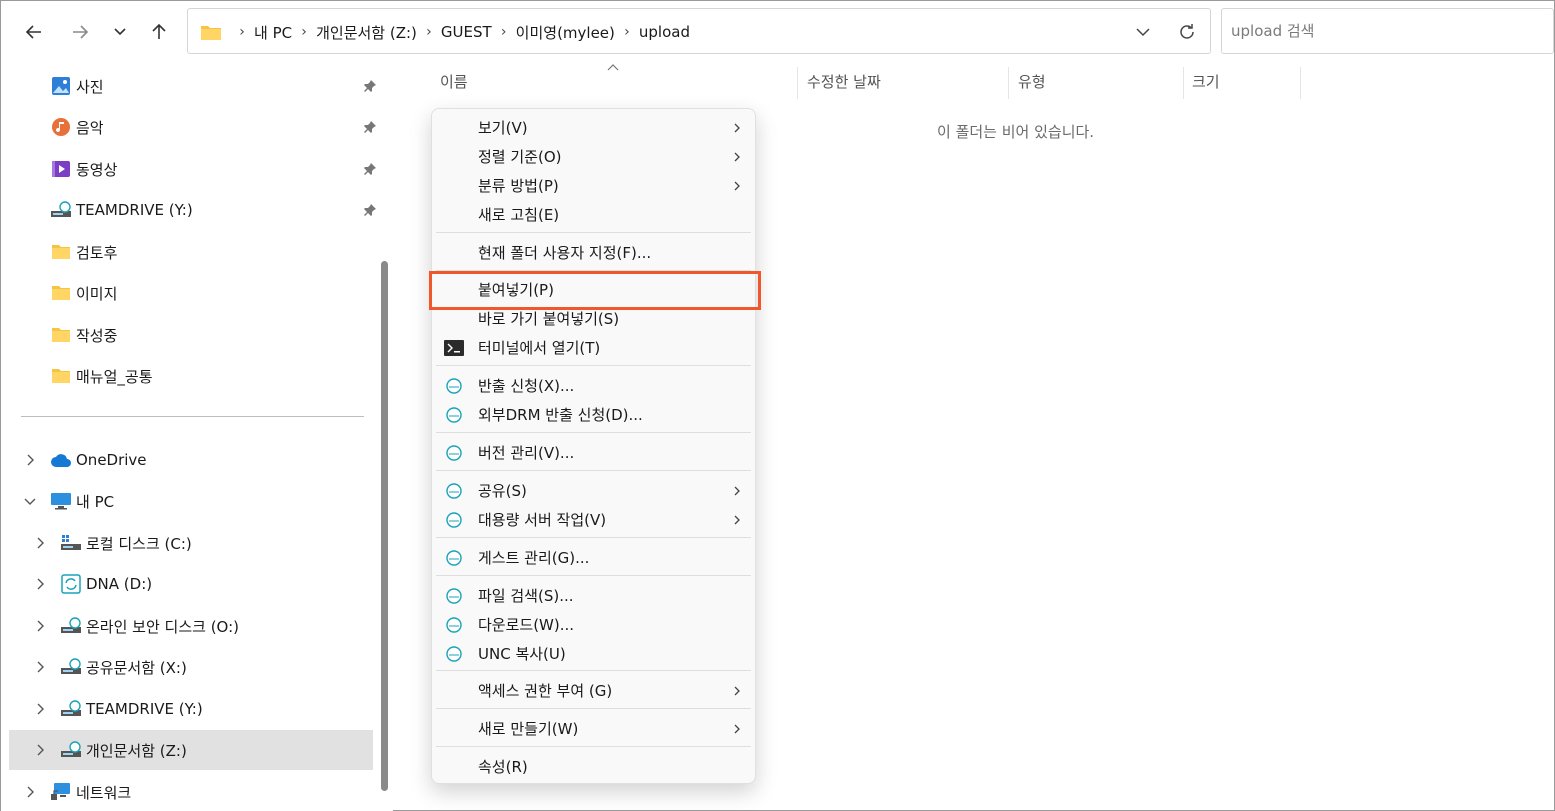 The image size is (1555, 811). Describe the element at coordinates (191, 543) in the screenshot. I see `sidebar-item-local-disk-c: 로컬 디스크 (C:)` at that location.